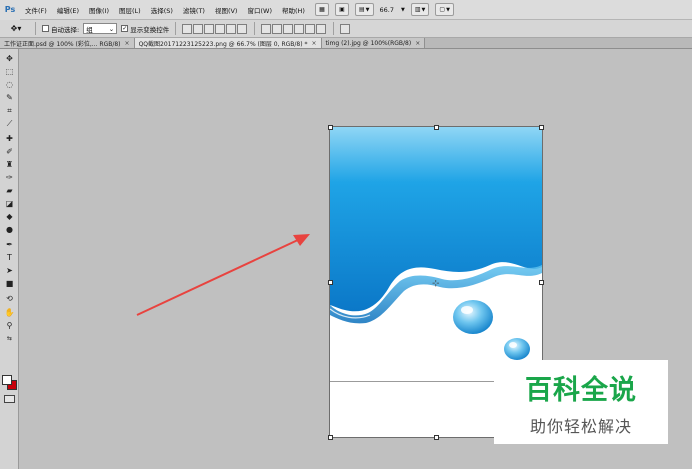 The height and width of the screenshot is (469, 692). What do you see at coordinates (293, 10) in the screenshot?
I see `menu-help: 帮助(H)` at bounding box center [293, 10].